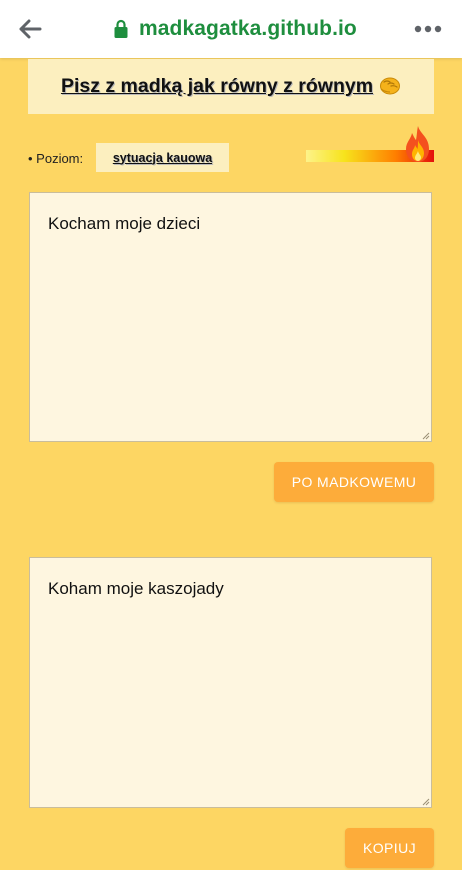 Image resolution: width=462 pixels, height=870 pixels. What do you see at coordinates (121, 28) in the screenshot?
I see `lock-icon` at bounding box center [121, 28].